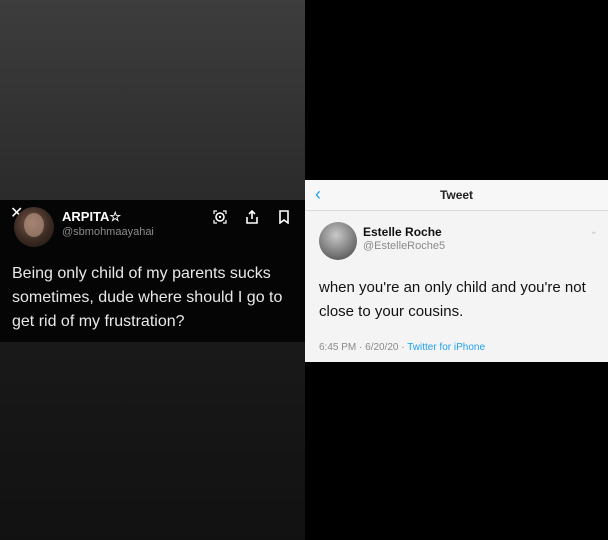  I want to click on share-icon, so click(252, 216).